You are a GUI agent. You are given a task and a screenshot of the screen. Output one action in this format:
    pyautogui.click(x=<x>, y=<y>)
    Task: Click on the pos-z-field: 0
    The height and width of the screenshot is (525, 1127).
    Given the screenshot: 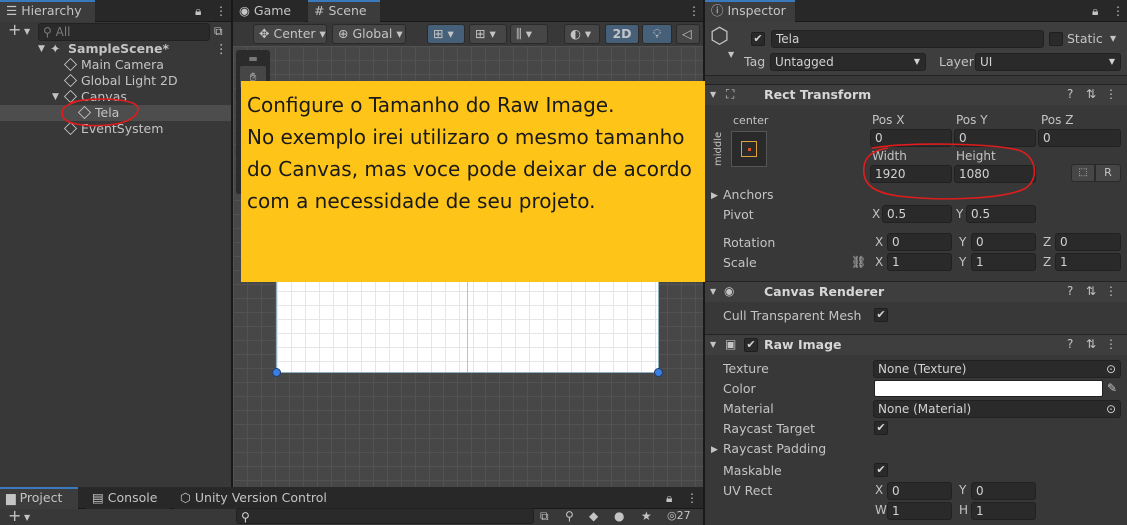 What is the action you would take?
    pyautogui.click(x=1079, y=138)
    